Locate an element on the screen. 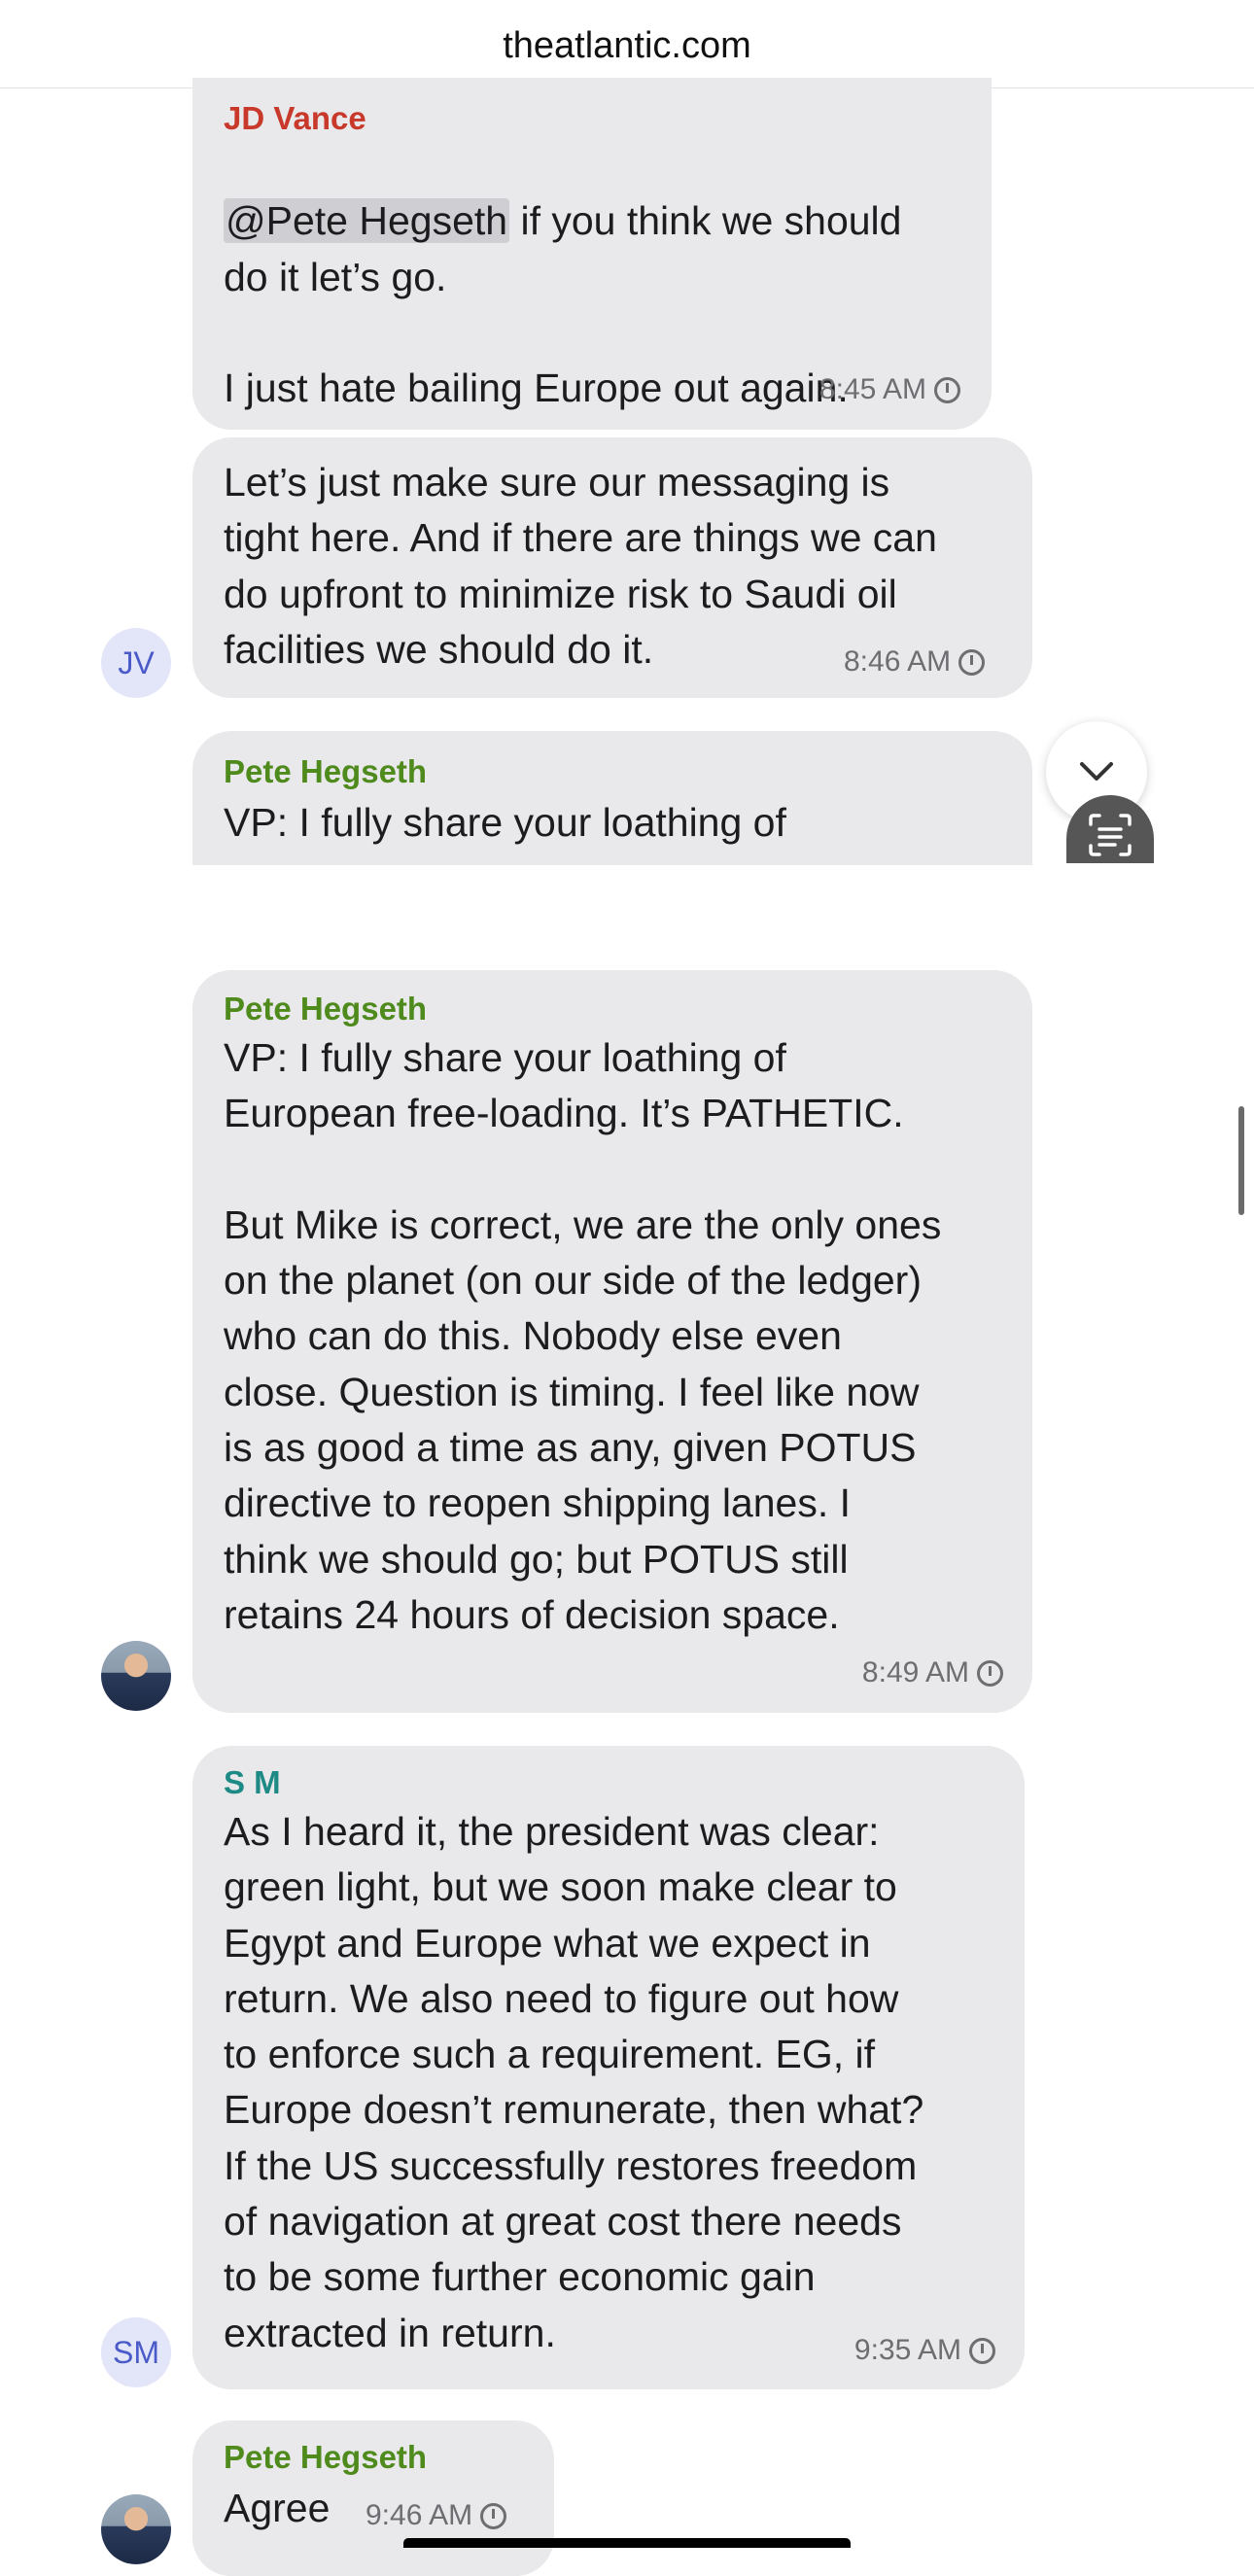  timestamp: 9:35 AM is located at coordinates (924, 2351).